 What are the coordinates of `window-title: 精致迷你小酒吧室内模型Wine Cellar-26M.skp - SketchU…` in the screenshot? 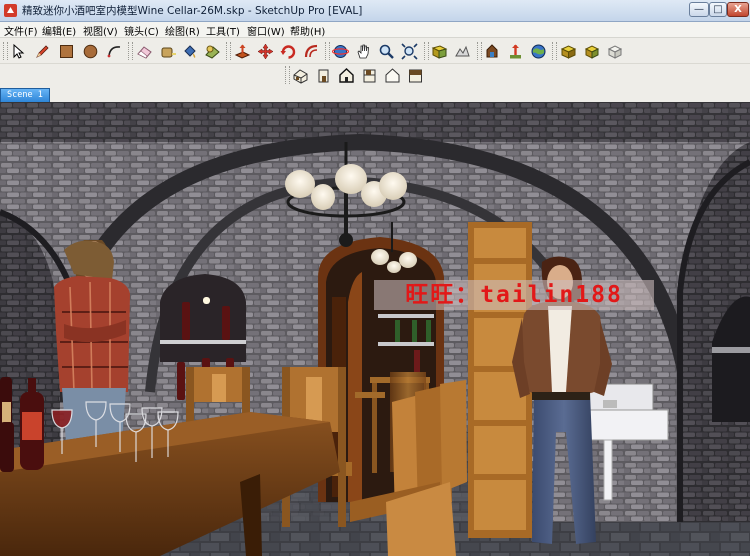 It's located at (192, 11).